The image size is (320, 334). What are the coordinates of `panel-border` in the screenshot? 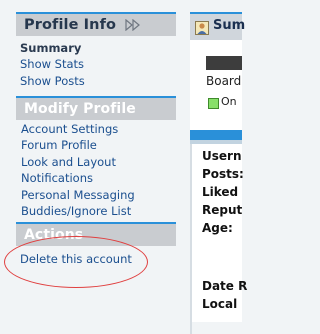 It's located at (191, 239).